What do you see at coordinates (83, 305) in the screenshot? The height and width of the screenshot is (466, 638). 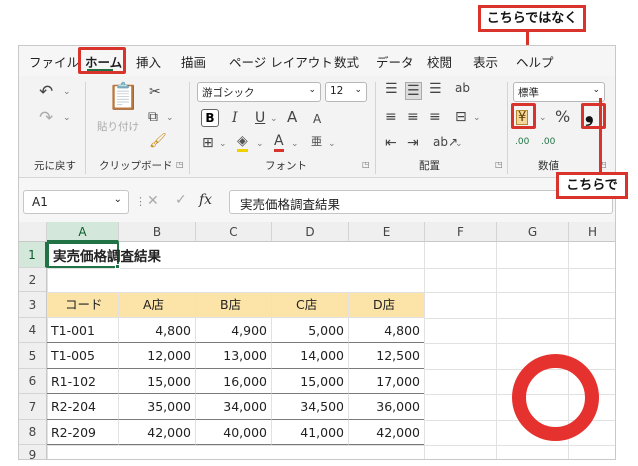 I see `cell-a3: コード` at bounding box center [83, 305].